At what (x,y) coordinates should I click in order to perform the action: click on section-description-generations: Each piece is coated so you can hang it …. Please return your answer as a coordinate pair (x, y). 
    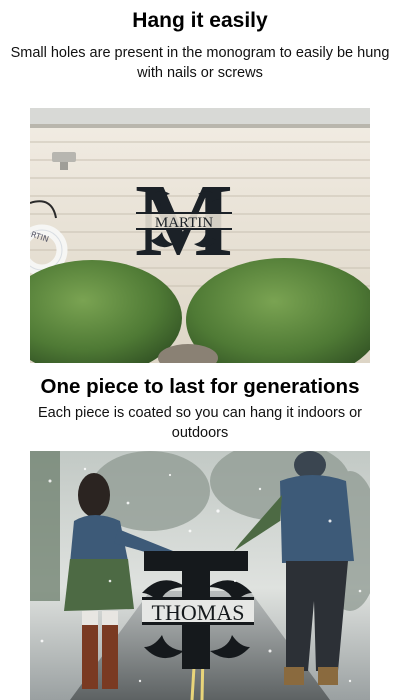
    Looking at the image, I should click on (200, 423).